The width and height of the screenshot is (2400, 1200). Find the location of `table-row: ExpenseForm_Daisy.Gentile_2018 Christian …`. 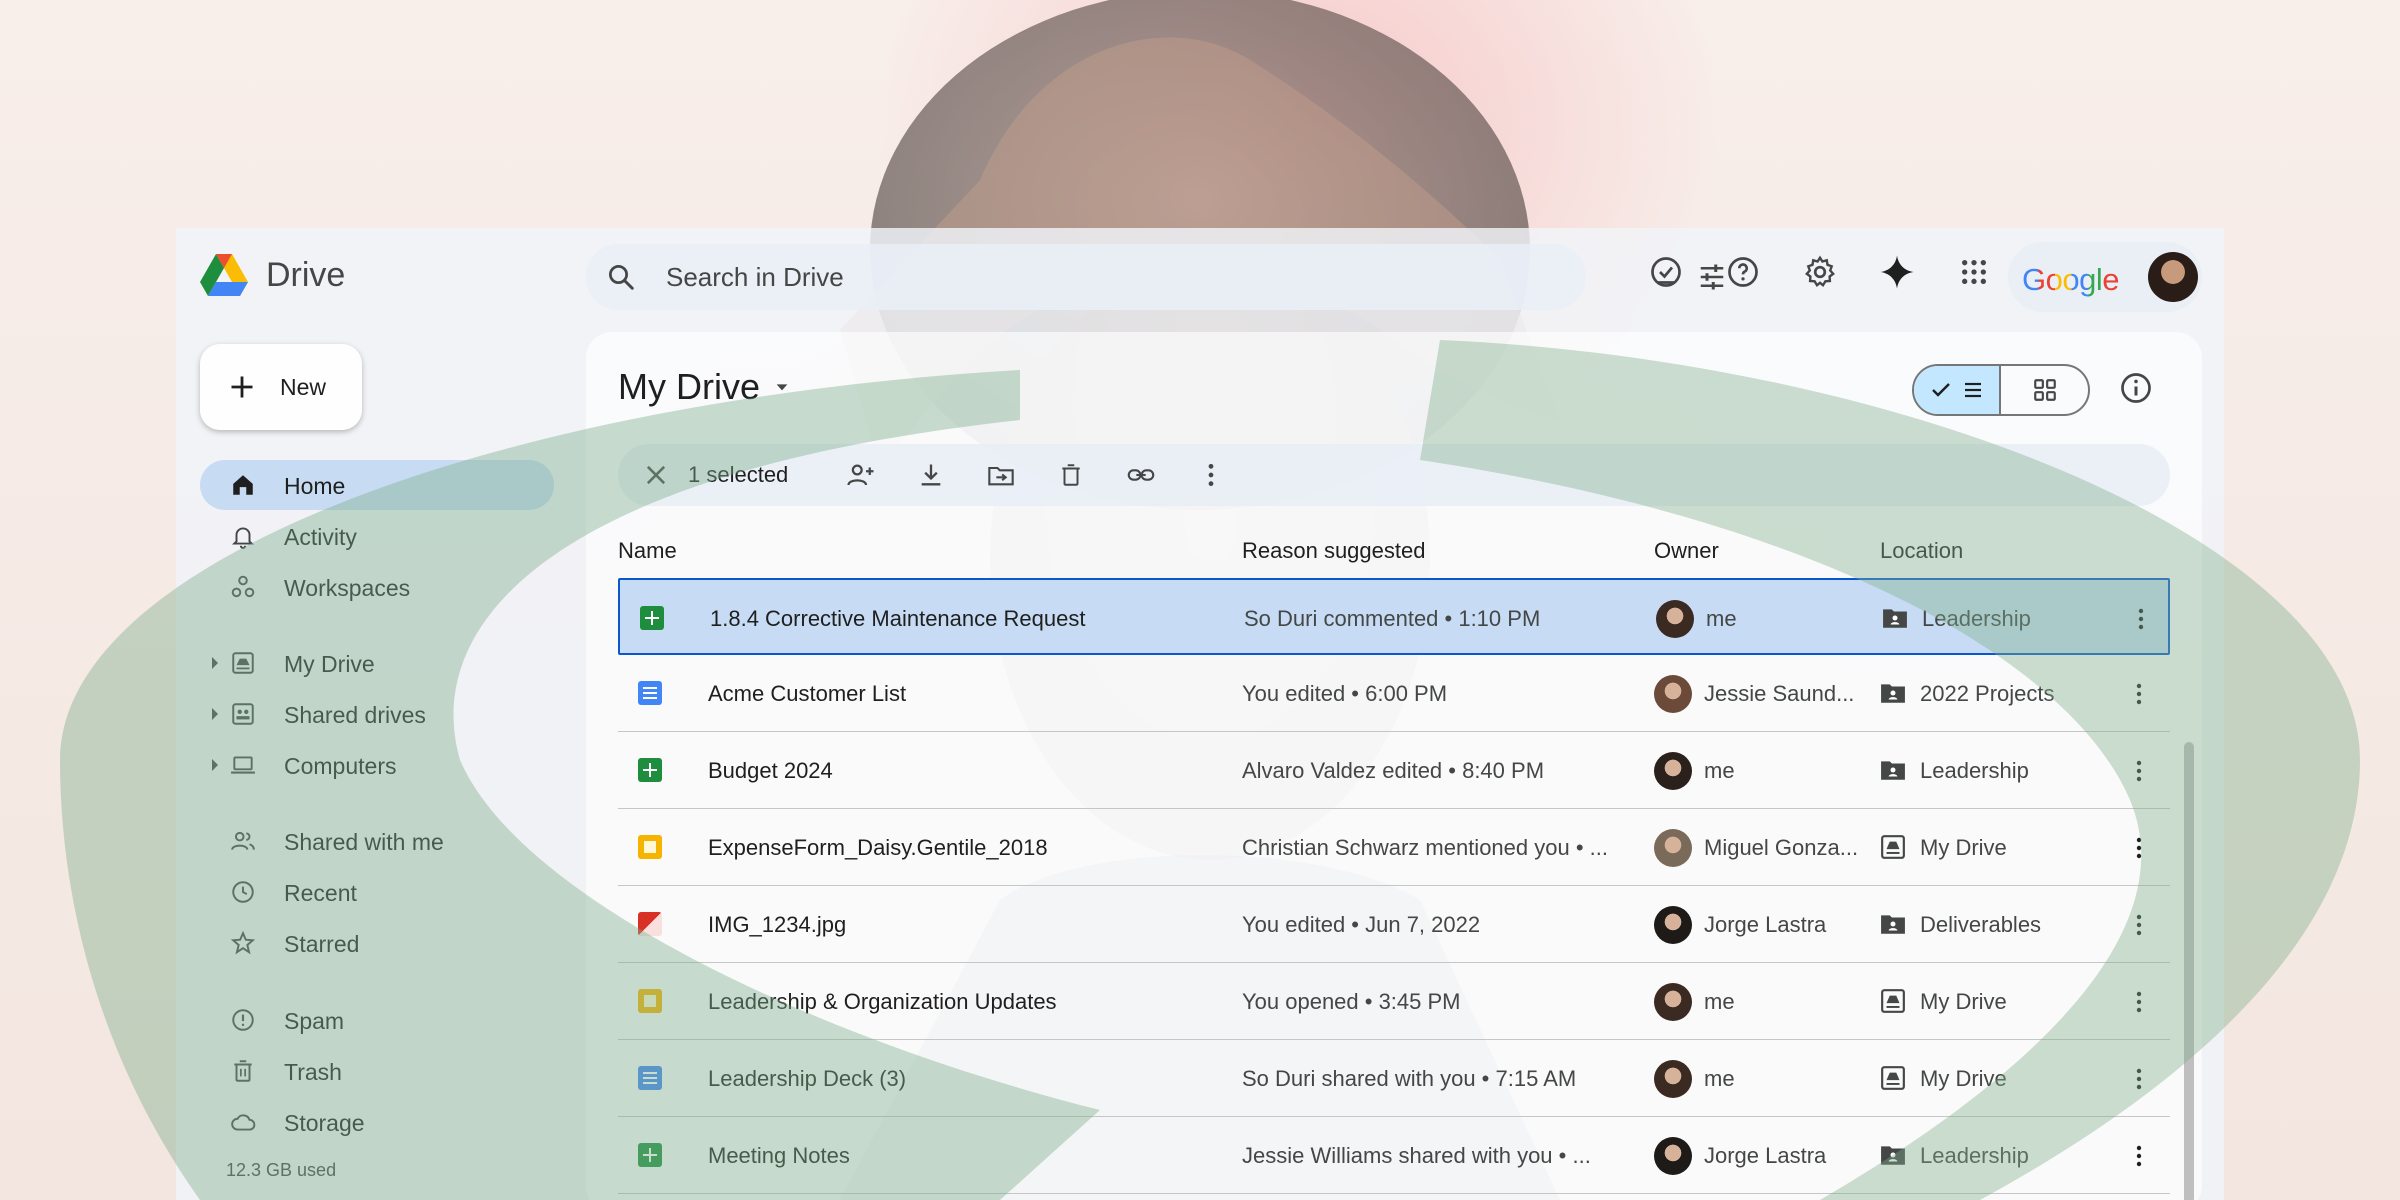

table-row: ExpenseForm_Daisy.Gentile_2018 Christian … is located at coordinates (1394, 847).